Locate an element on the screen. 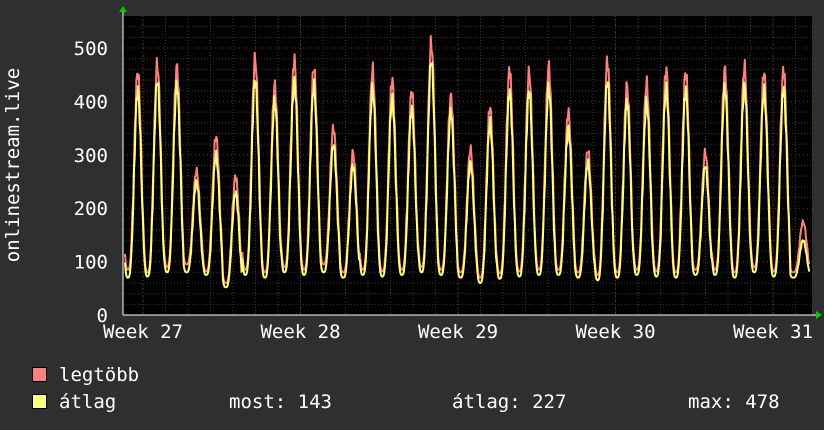 Image resolution: width=824 pixels, height=430 pixels. legend-label-max: legtöbb is located at coordinates (99, 375).